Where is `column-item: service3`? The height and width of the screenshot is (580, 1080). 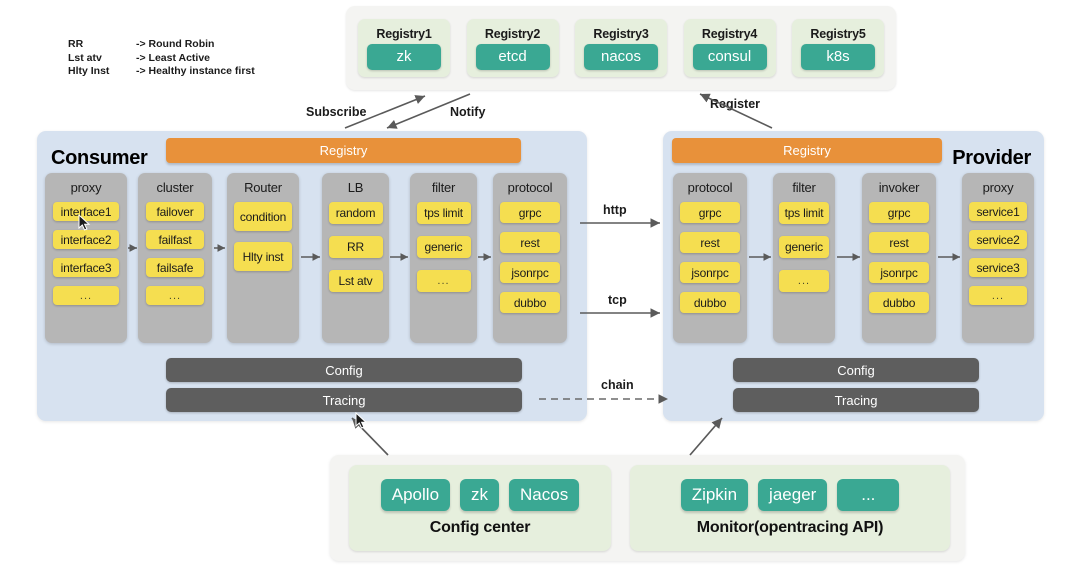 column-item: service3 is located at coordinates (998, 267).